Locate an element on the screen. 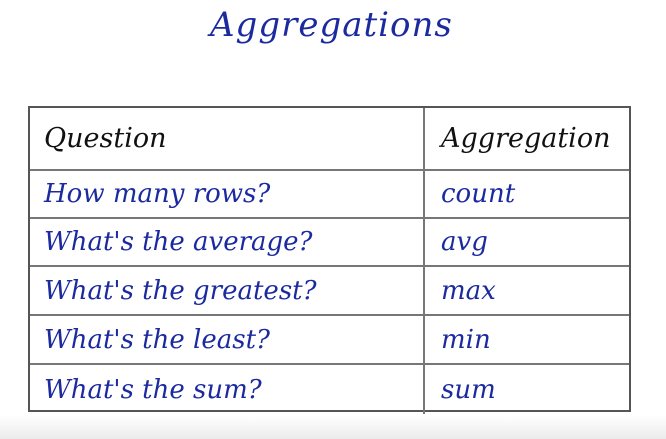 This screenshot has height=439, width=666. table-row-aggregation: sum is located at coordinates (468, 389).